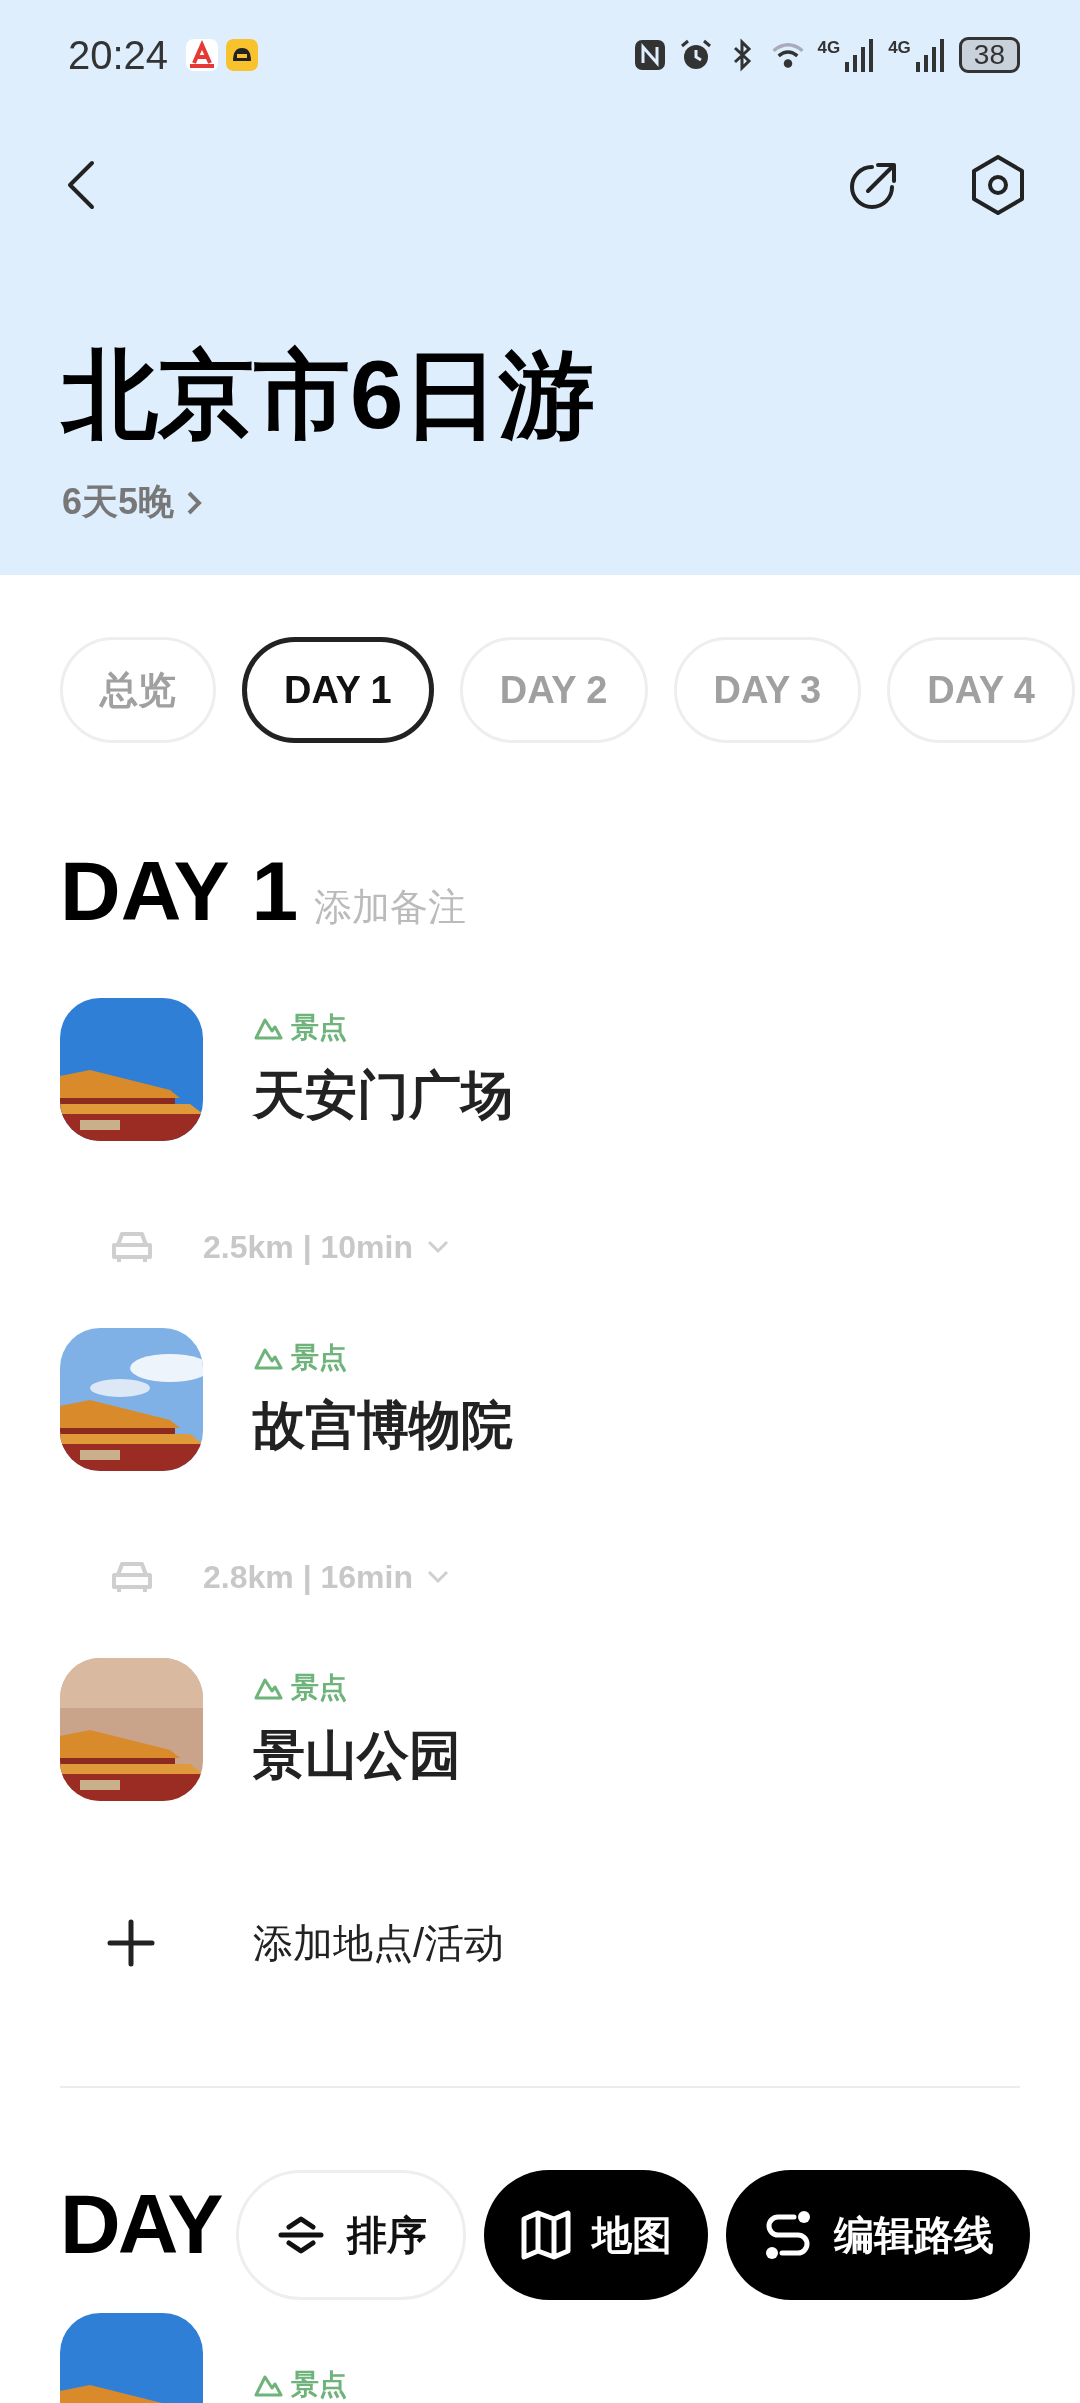 The height and width of the screenshot is (2403, 1080). Describe the element at coordinates (989, 55) in the screenshot. I see `battery-level: 38` at that location.